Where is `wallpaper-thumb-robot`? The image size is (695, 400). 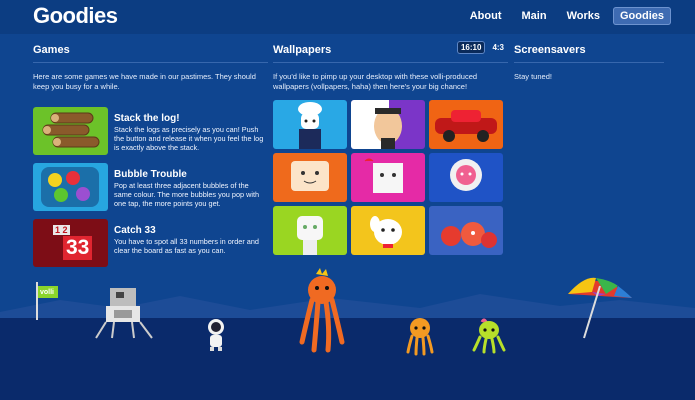 wallpaper-thumb-robot is located at coordinates (310, 230).